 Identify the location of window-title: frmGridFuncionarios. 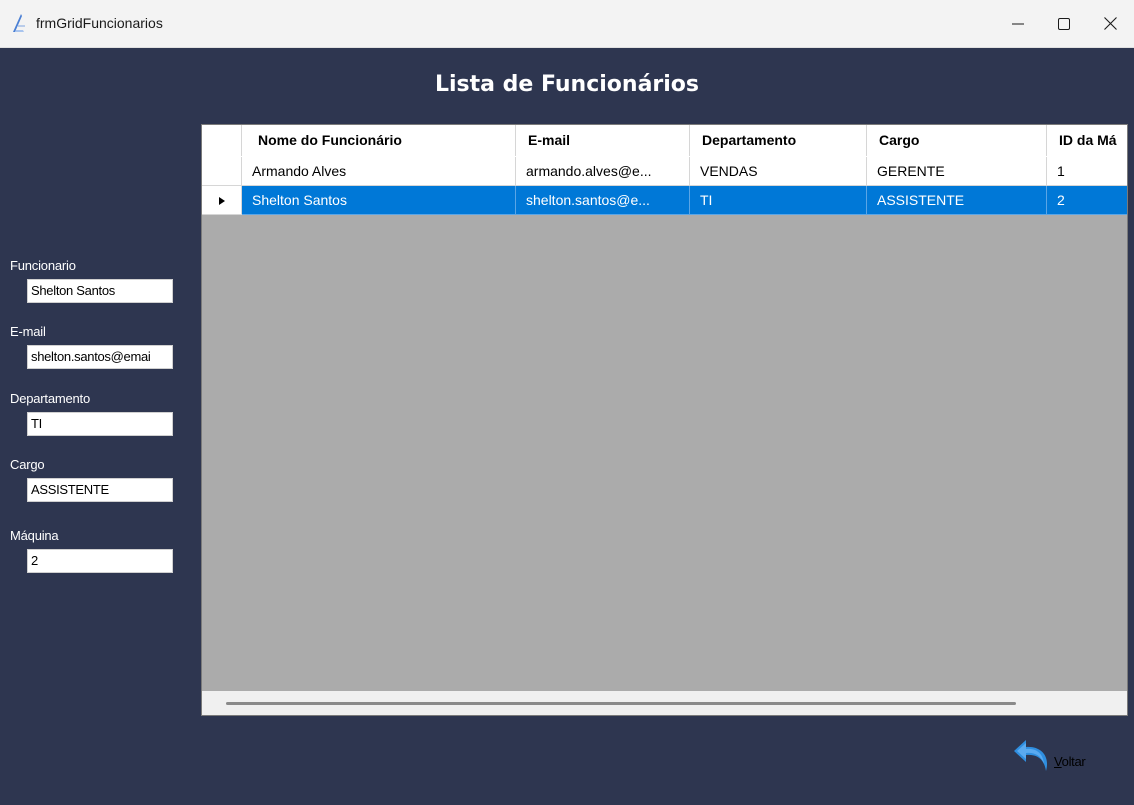
(99, 23).